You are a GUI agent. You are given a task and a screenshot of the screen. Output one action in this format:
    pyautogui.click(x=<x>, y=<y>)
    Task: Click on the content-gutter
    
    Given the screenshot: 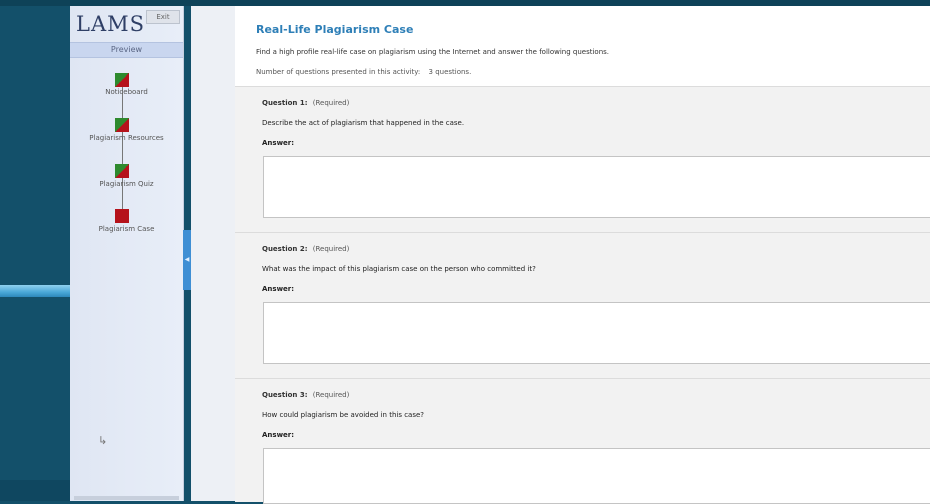 What is the action you would take?
    pyautogui.click(x=213, y=253)
    